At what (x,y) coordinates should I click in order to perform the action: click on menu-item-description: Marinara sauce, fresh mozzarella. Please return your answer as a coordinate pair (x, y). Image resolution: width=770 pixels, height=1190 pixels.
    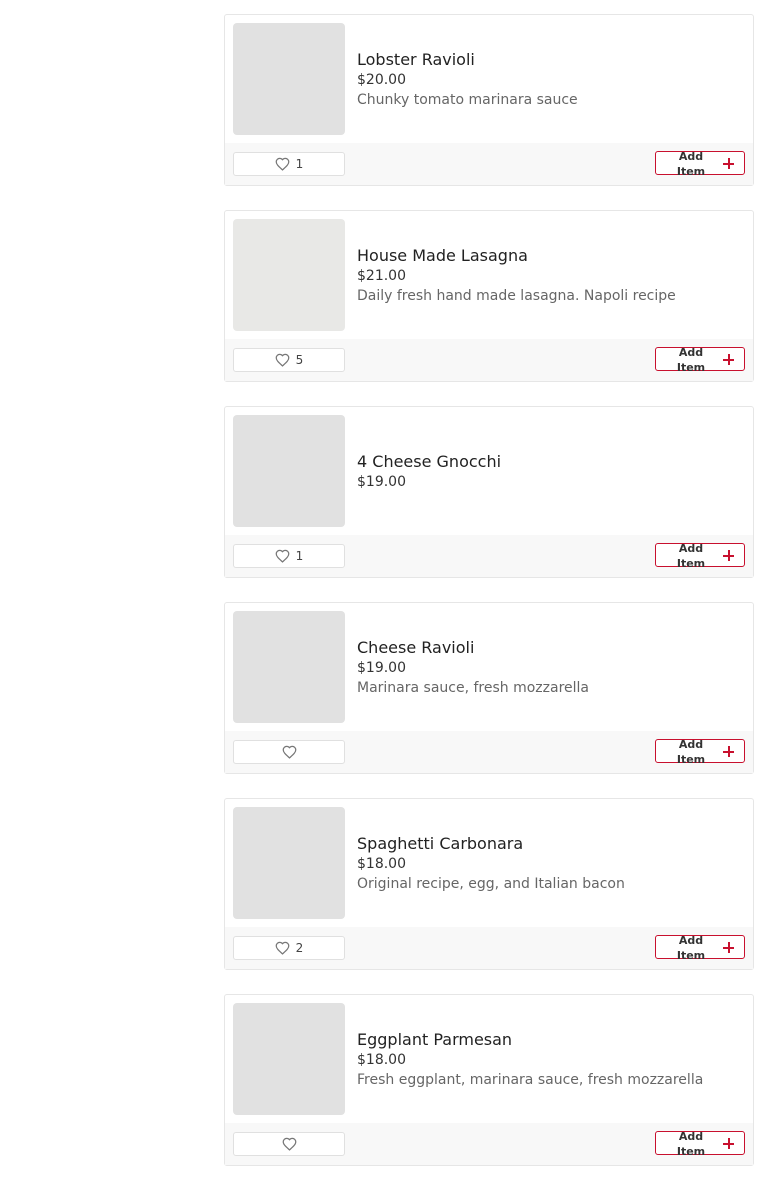
    Looking at the image, I should click on (473, 687).